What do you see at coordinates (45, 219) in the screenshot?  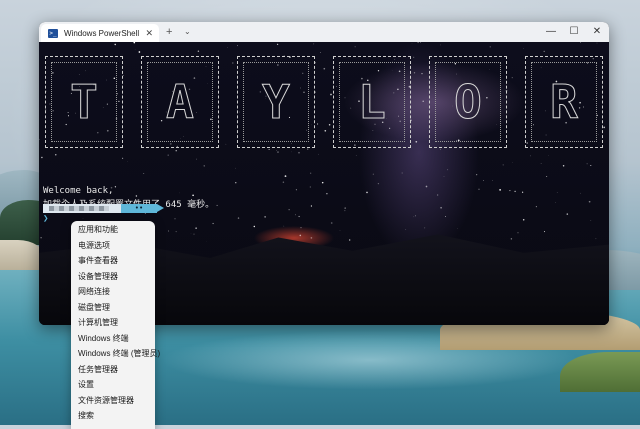 I see `prompt-cursor: ❯` at bounding box center [45, 219].